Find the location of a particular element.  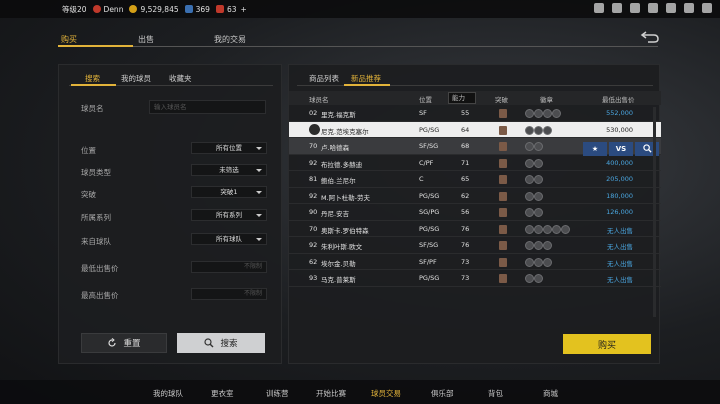

row-rank: 92 is located at coordinates (313, 162).